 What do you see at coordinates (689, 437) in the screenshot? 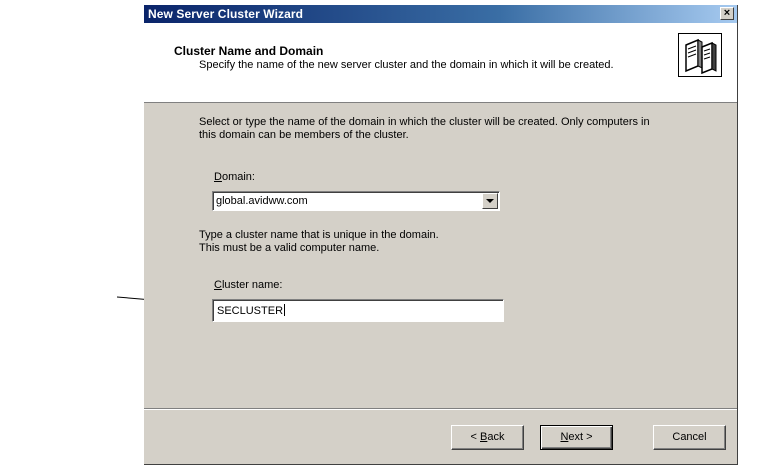
I see `cancel-button: Cancel` at bounding box center [689, 437].